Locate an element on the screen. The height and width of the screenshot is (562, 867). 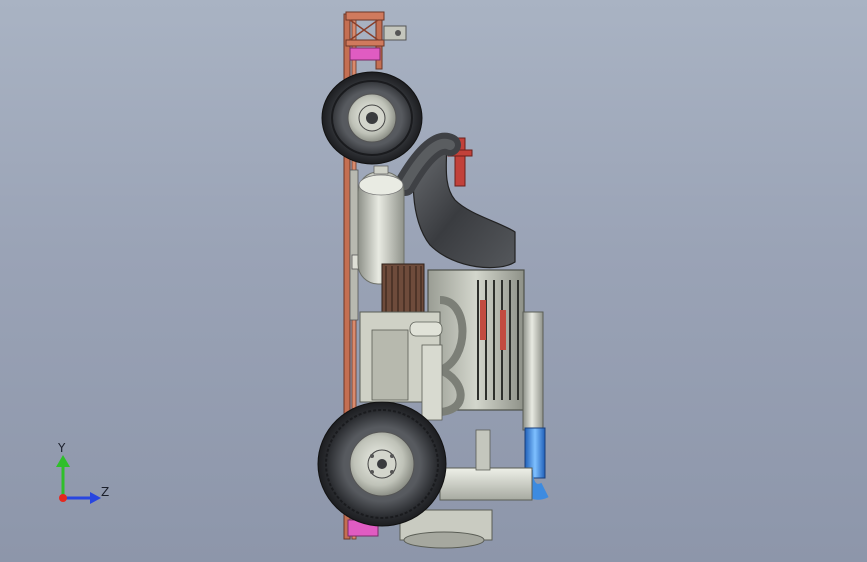
air-filter is located at coordinates (403, 289).